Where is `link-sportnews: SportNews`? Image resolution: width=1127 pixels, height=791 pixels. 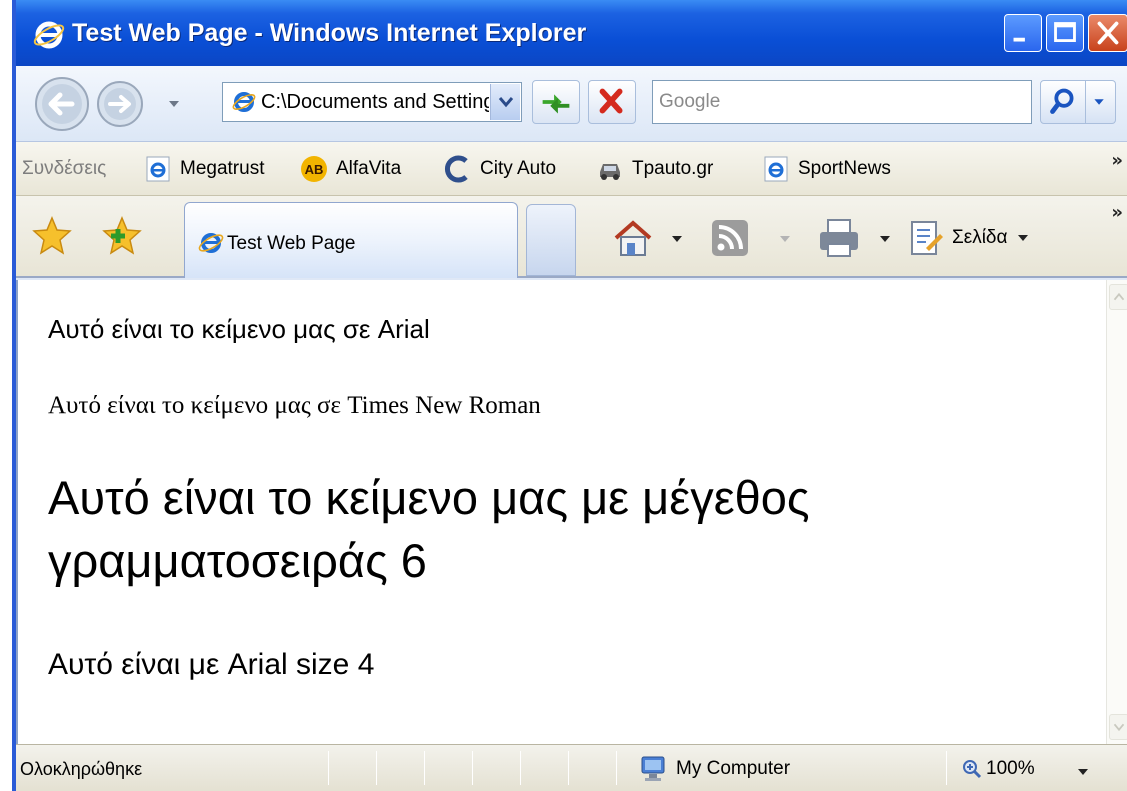
link-sportnews: SportNews is located at coordinates (826, 169).